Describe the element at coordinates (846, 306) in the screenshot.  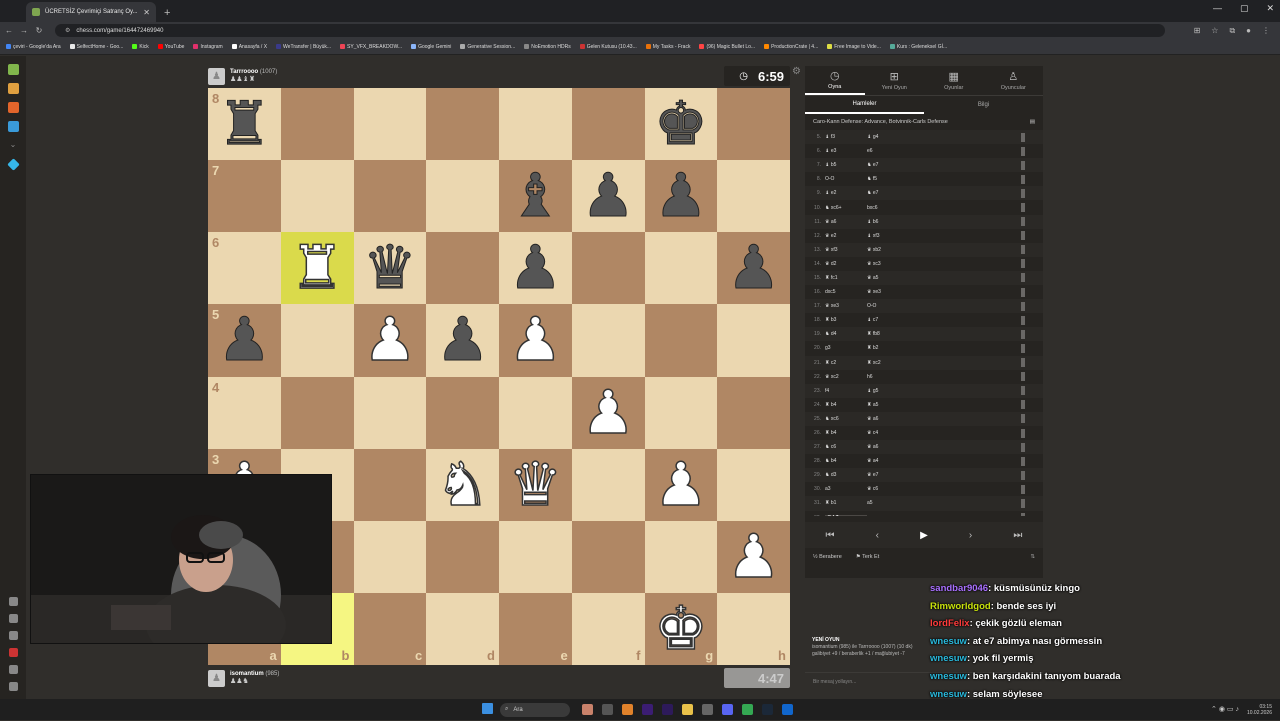
I see `white-move: ♛ xe3` at that location.